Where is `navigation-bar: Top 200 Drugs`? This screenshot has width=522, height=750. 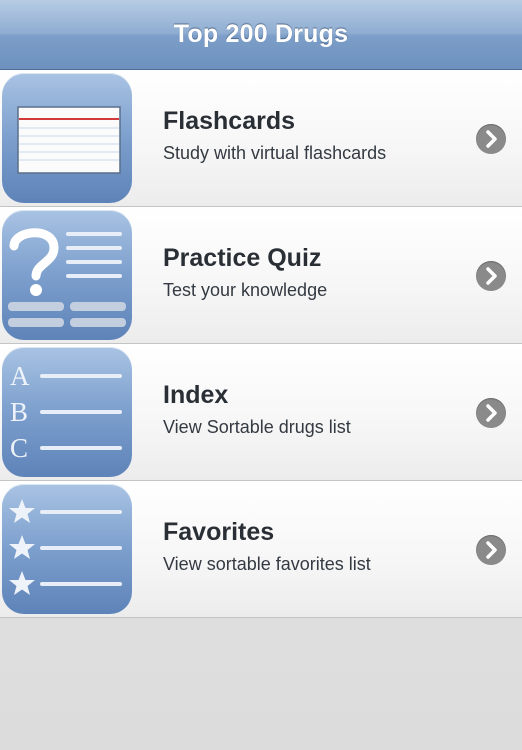 navigation-bar: Top 200 Drugs is located at coordinates (261, 35).